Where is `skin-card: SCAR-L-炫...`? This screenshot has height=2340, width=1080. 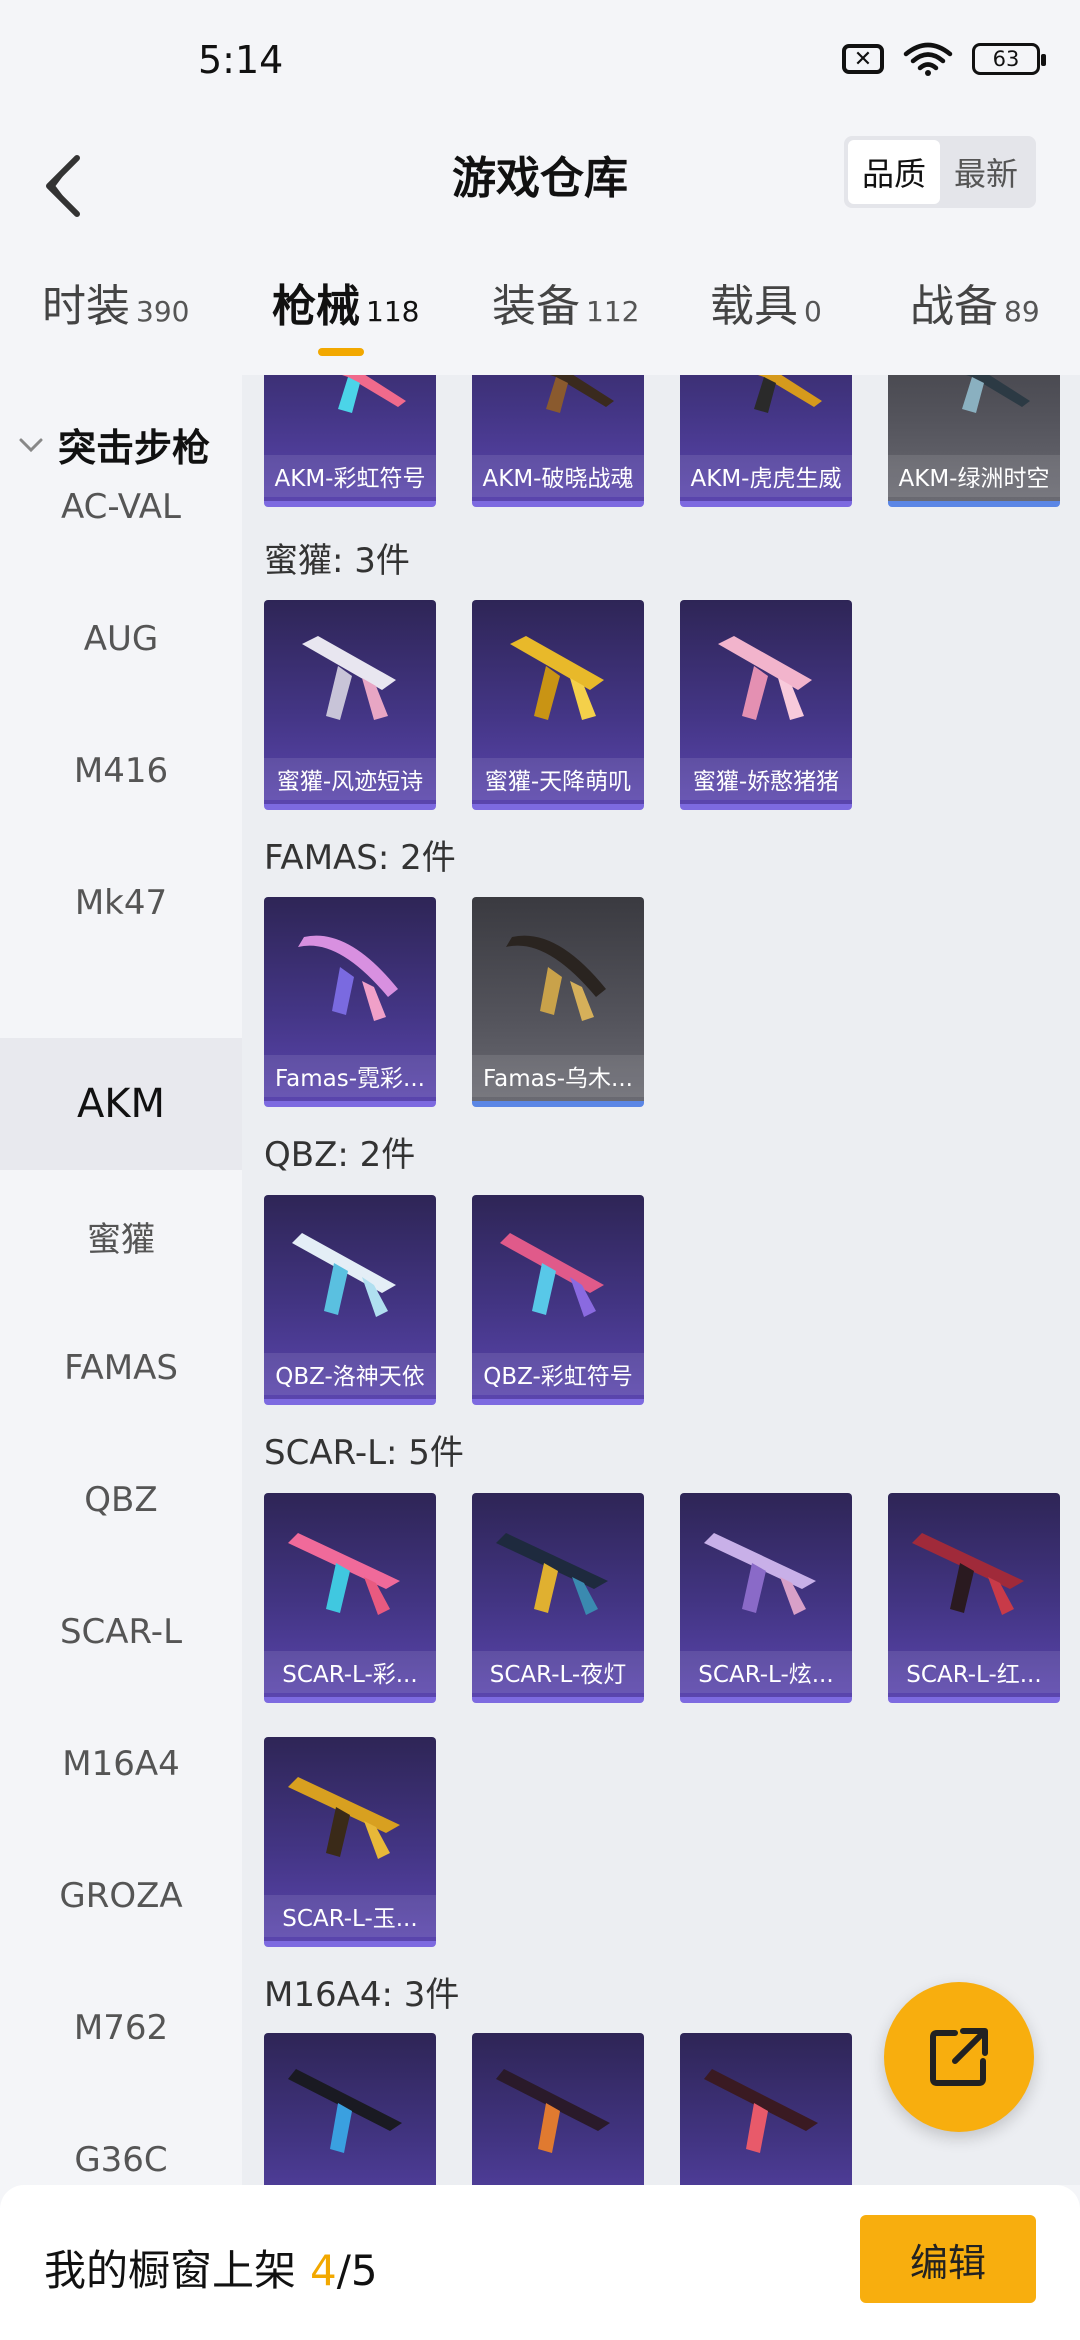 skin-card: SCAR-L-炫... is located at coordinates (766, 1598).